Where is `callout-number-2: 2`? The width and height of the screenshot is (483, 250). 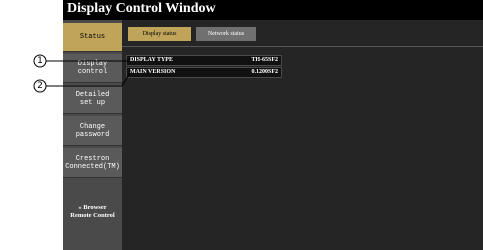
callout-number-2: 2 is located at coordinates (40, 86).